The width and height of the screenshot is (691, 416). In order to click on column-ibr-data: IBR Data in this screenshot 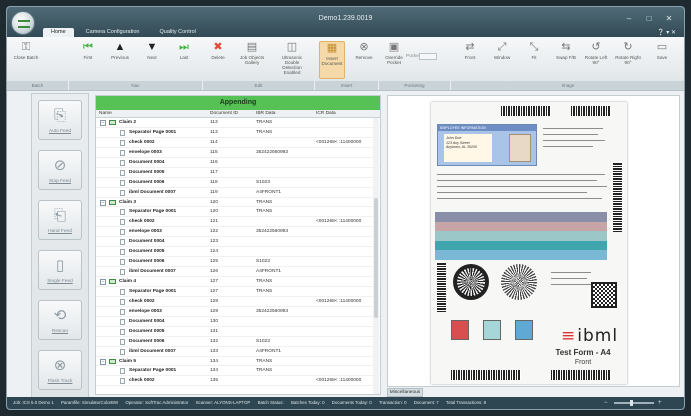, I will do `click(265, 113)`.